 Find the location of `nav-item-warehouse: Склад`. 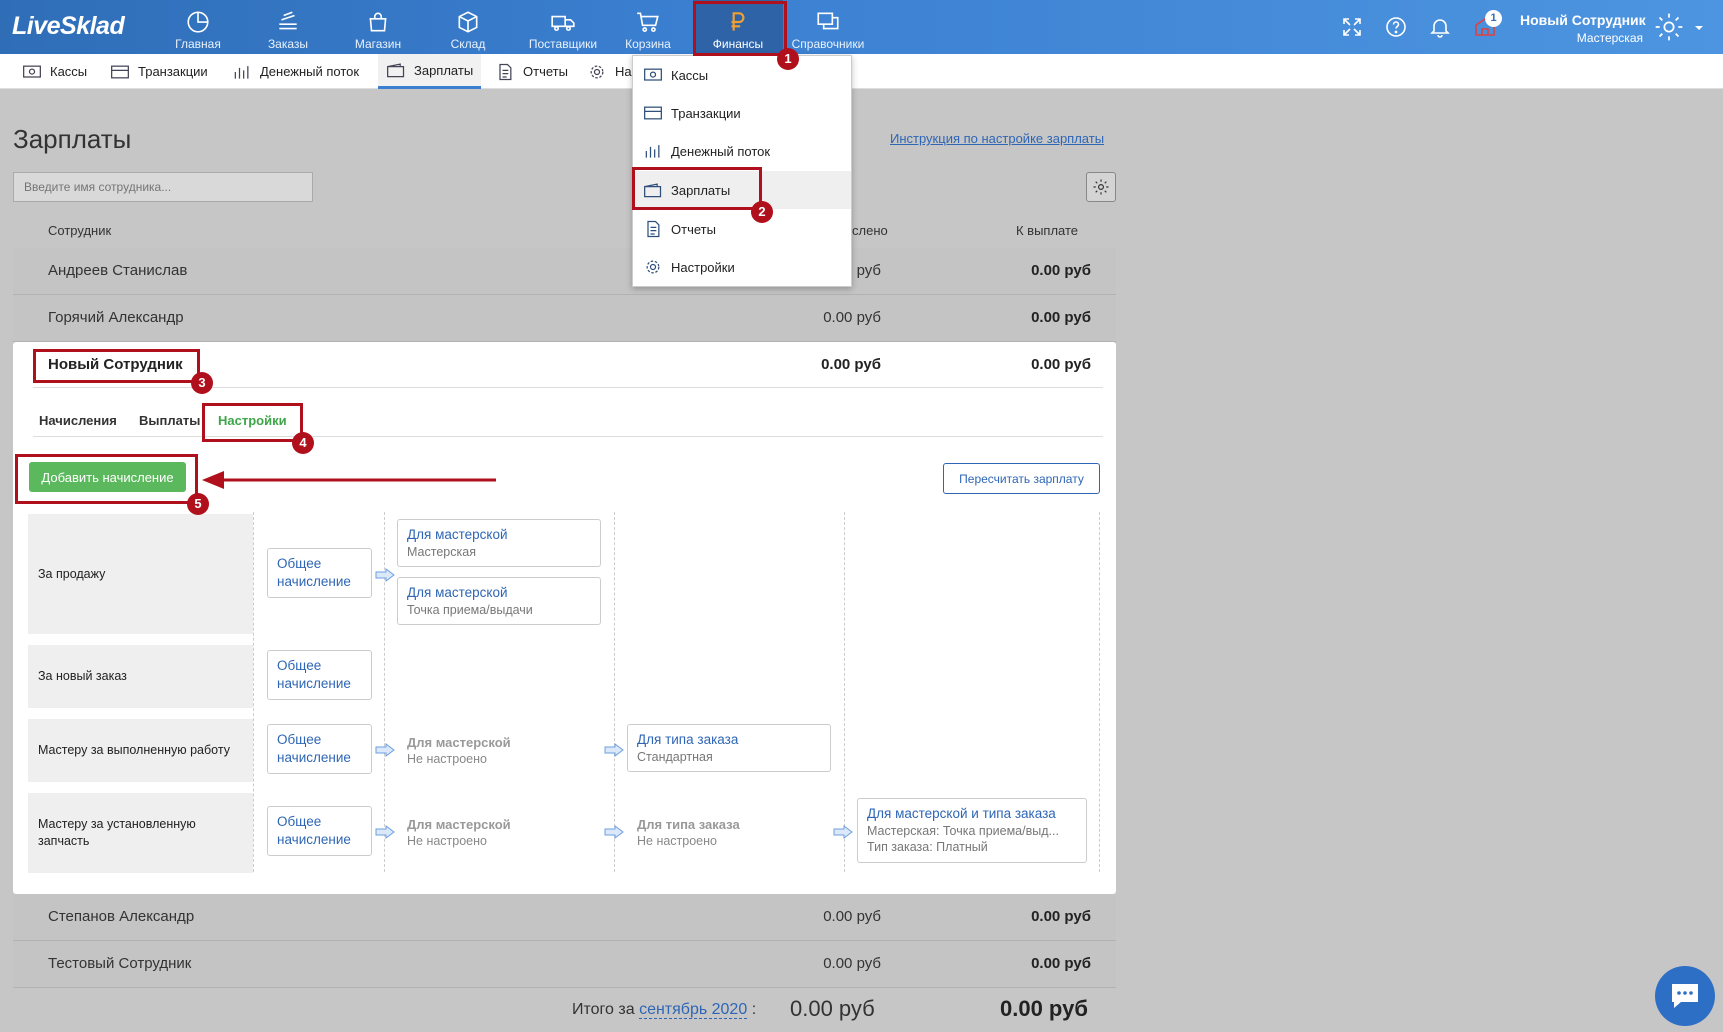

nav-item-warehouse: Склад is located at coordinates (468, 27).